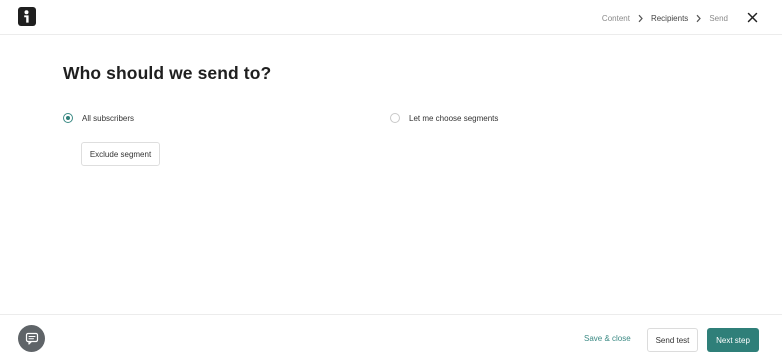 Image resolution: width=782 pixels, height=364 pixels. Describe the element at coordinates (454, 118) in the screenshot. I see `option-label: Let me choose segments` at that location.